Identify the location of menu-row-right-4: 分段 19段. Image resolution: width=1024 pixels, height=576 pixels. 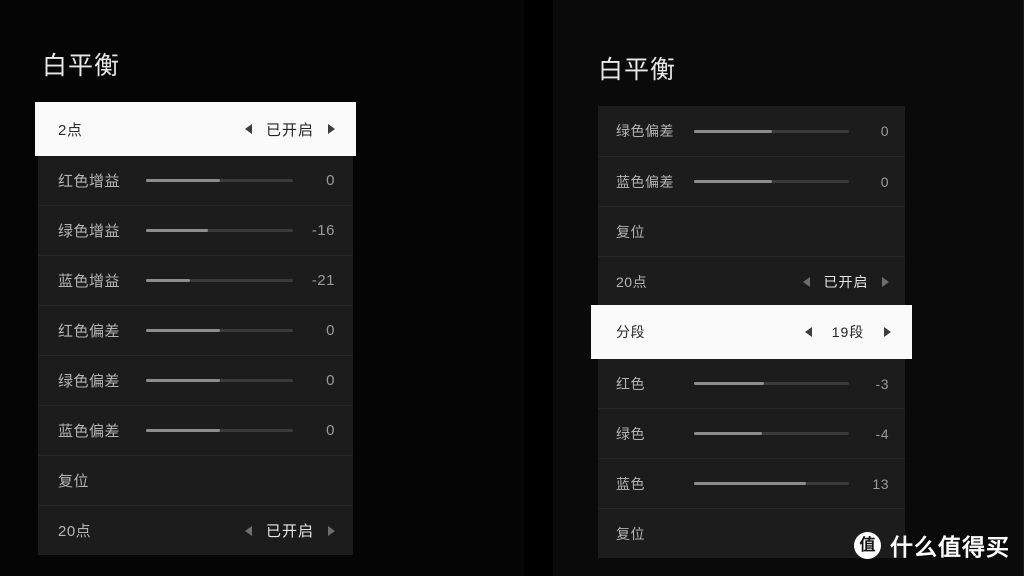
(751, 332).